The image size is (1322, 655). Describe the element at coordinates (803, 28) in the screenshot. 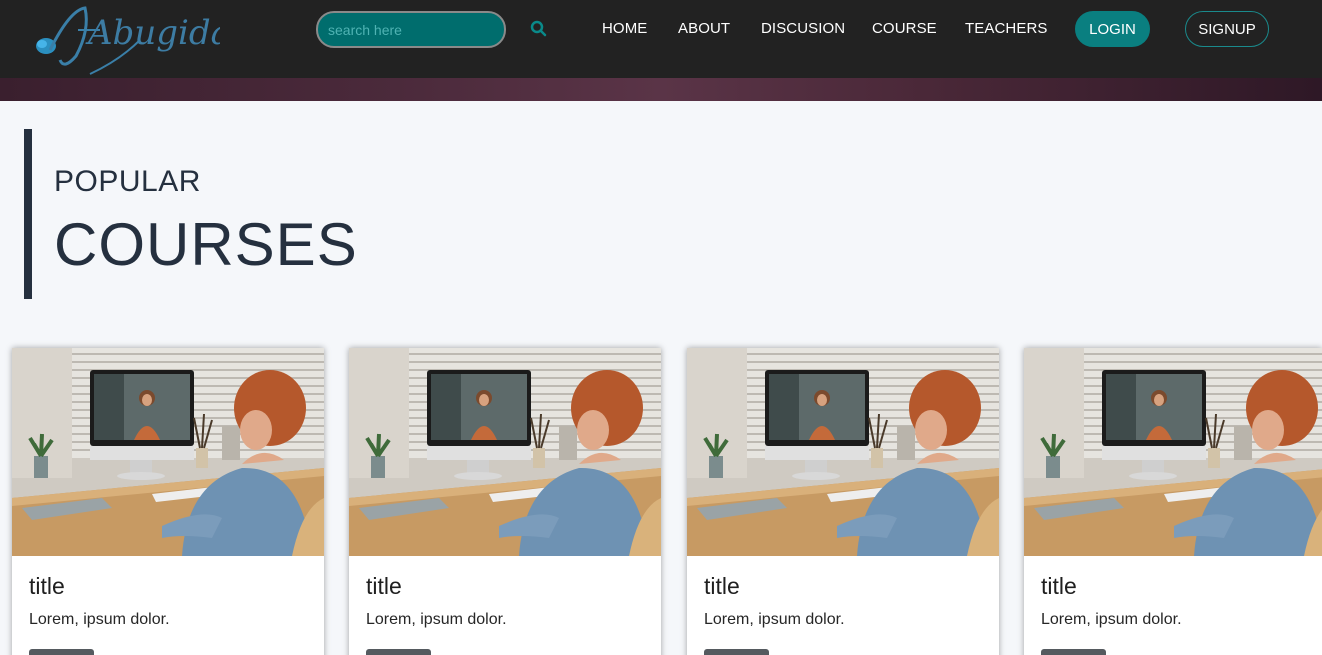

I see `nav-link-discusion: DISCUSION` at that location.